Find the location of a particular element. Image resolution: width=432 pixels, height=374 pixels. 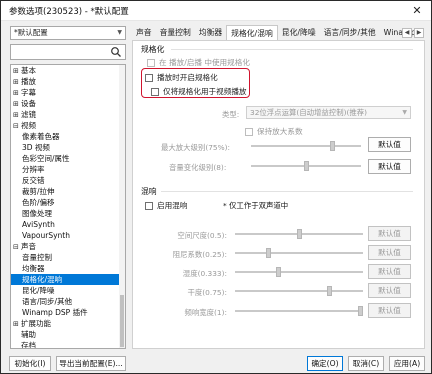

normalize-on-play-checkbox: 播放时开启规格化 is located at coordinates (181, 77).